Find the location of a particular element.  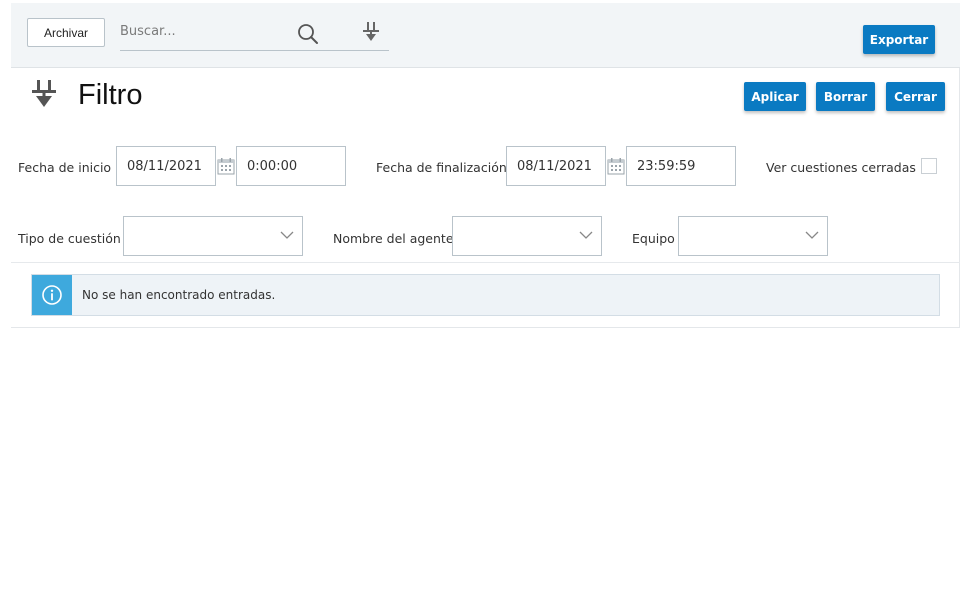

issue-type-select is located at coordinates (213, 236).